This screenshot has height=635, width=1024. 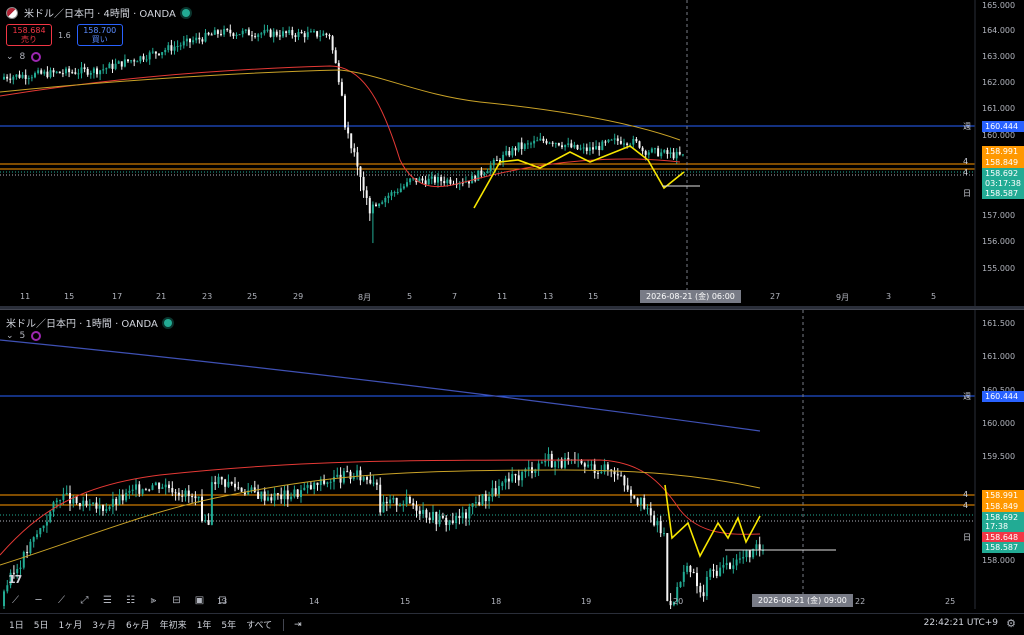 What do you see at coordinates (98, 12) in the screenshot?
I see `symbol-legend: 米ドル／日本円 · 4時間 · OANDA` at bounding box center [98, 12].